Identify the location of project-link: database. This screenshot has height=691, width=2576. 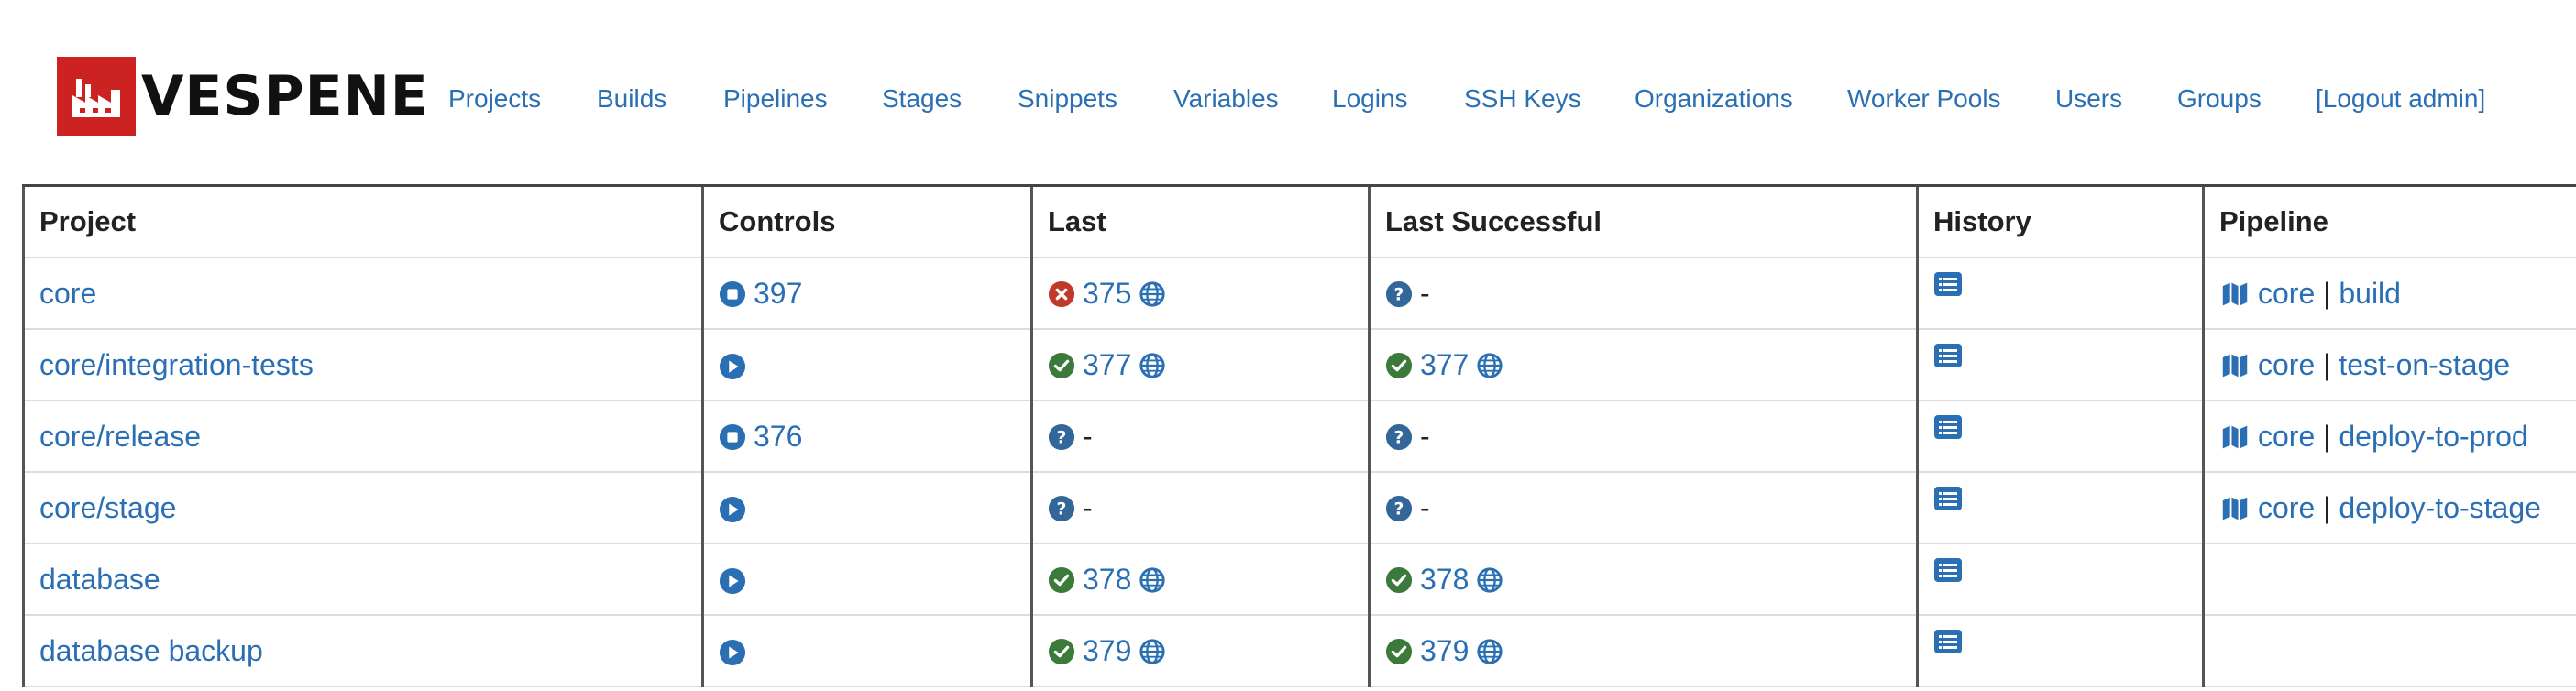
(100, 579).